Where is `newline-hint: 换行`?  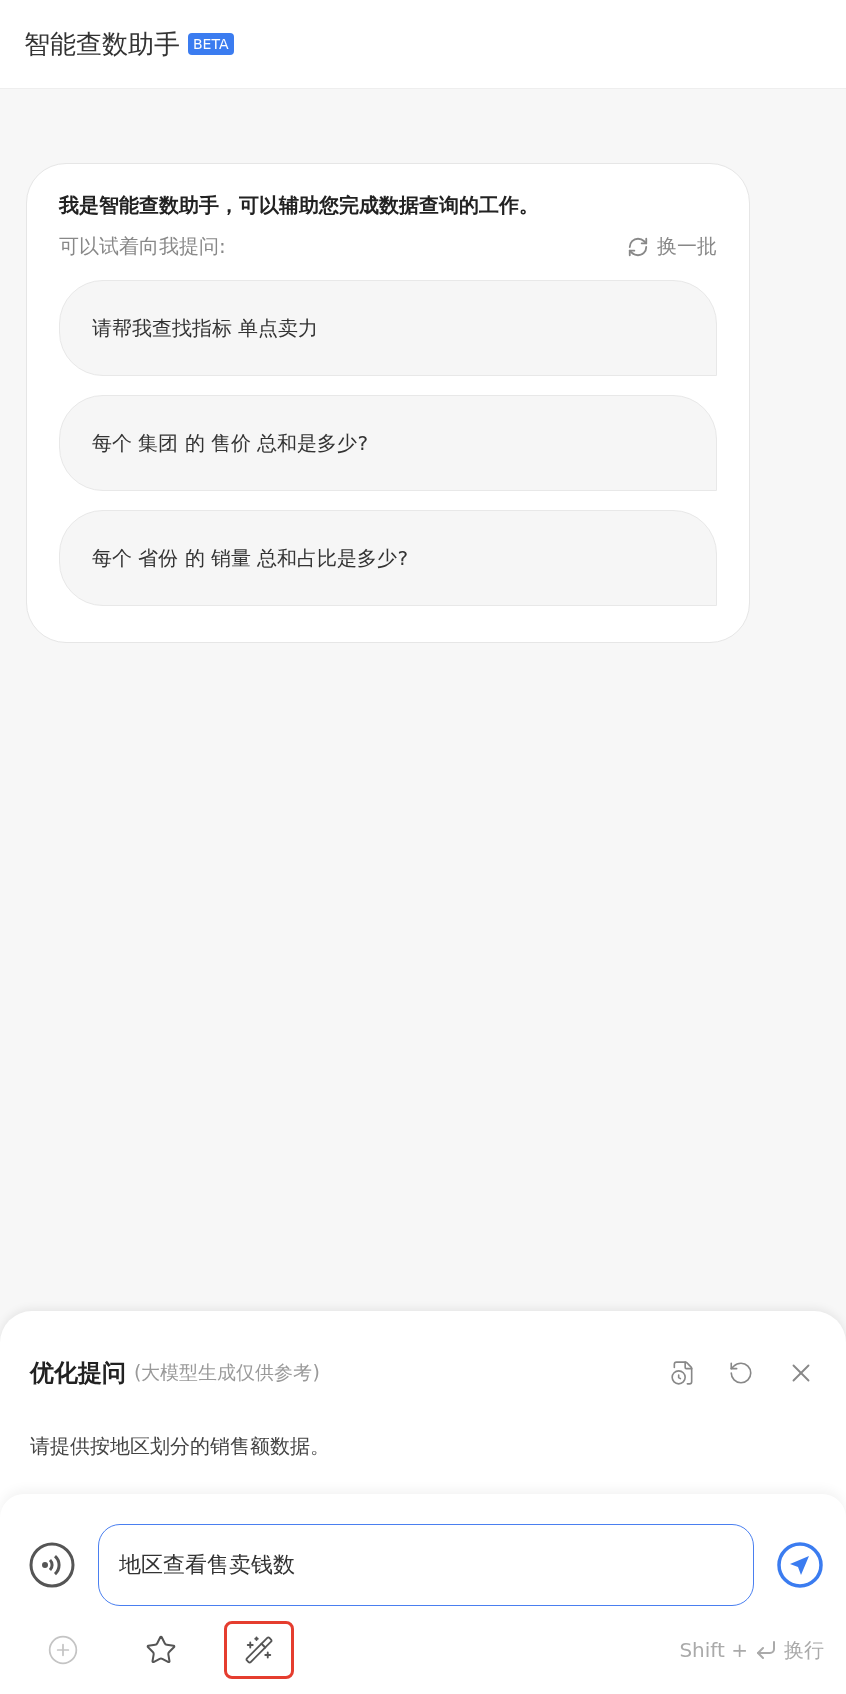
newline-hint: 换行 is located at coordinates (804, 1650).